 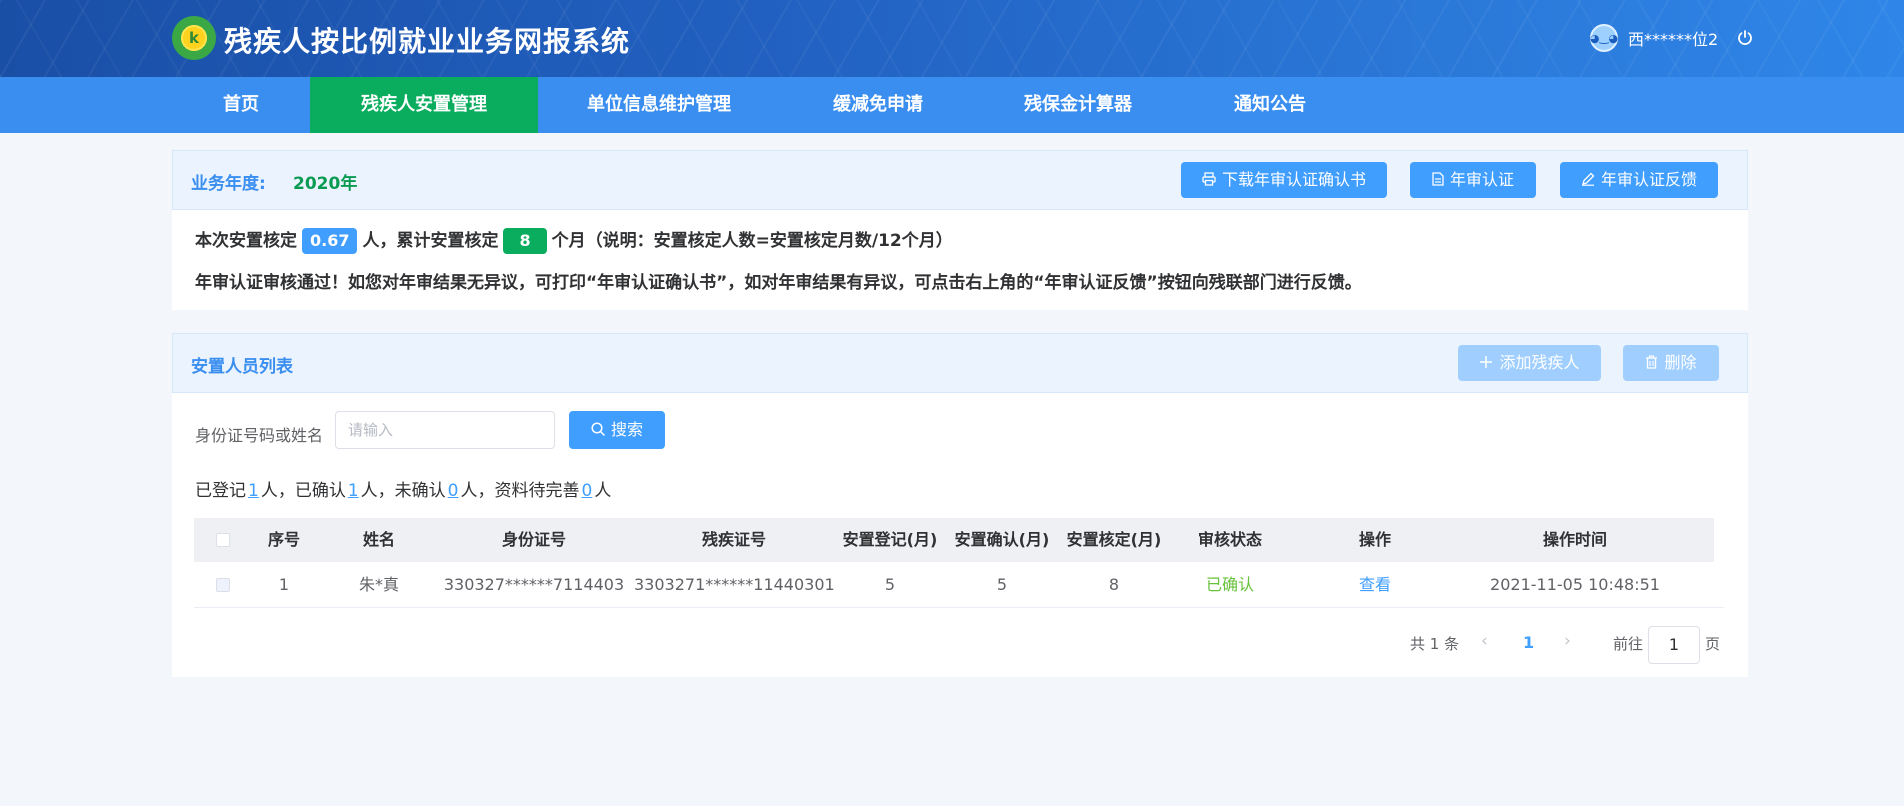 I want to click on download-certificate-button: 下载年审认证确认书, so click(x=1284, y=180).